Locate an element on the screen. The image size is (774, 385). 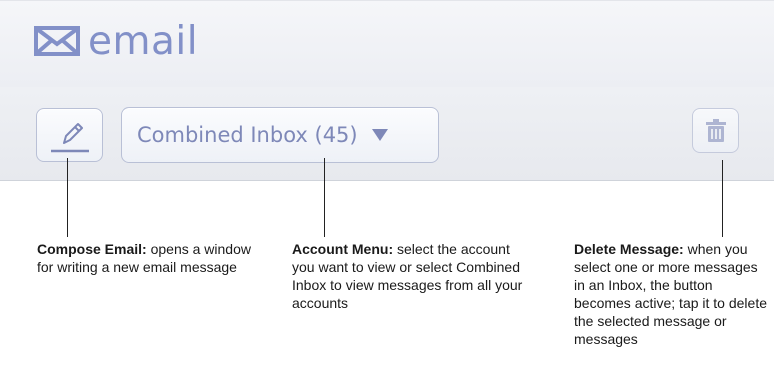
trash-icon is located at coordinates (716, 130).